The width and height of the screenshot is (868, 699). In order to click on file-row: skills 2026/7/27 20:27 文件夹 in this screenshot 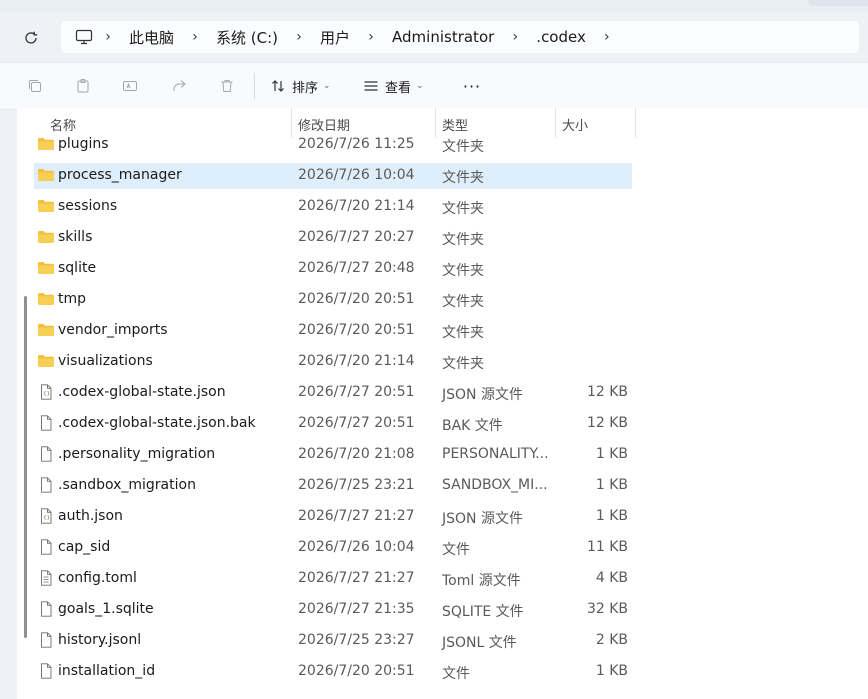, I will do `click(333, 238)`.